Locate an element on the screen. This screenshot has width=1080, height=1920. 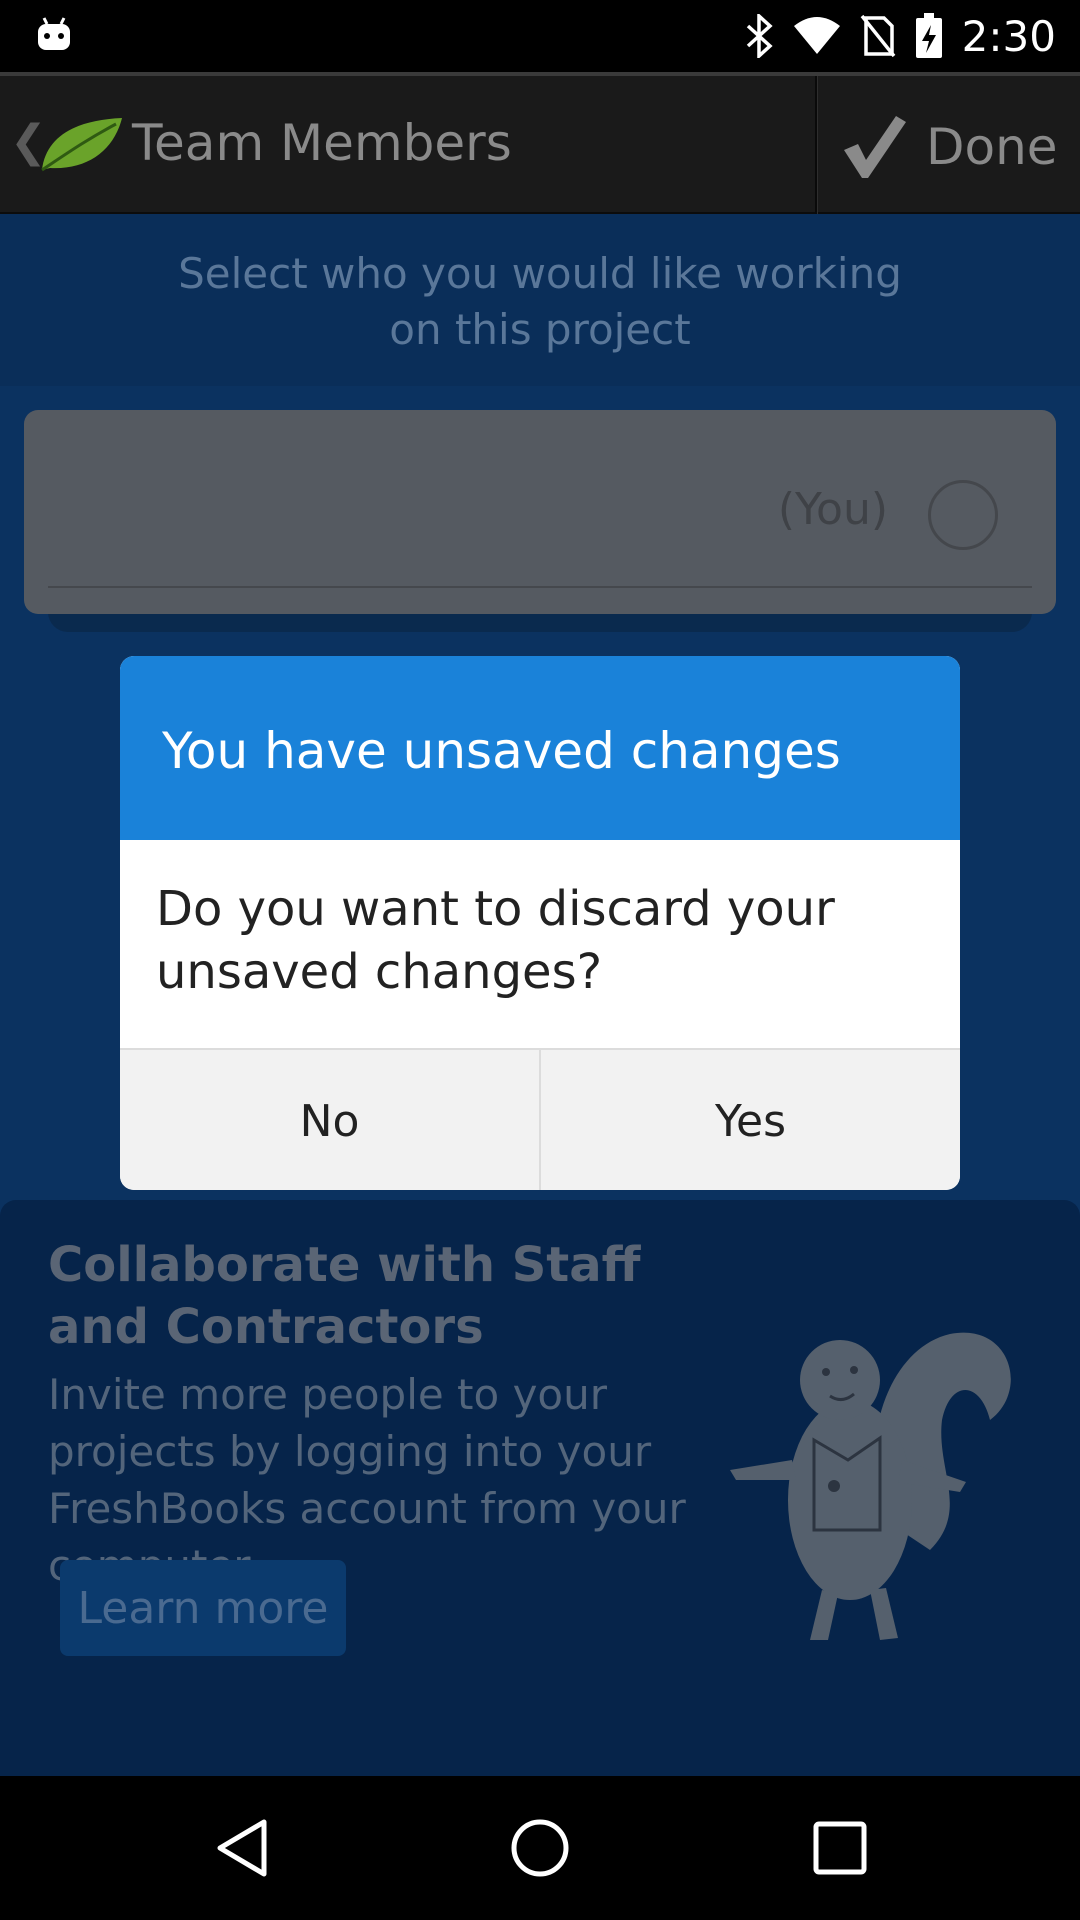
member-select-radio is located at coordinates (963, 515).